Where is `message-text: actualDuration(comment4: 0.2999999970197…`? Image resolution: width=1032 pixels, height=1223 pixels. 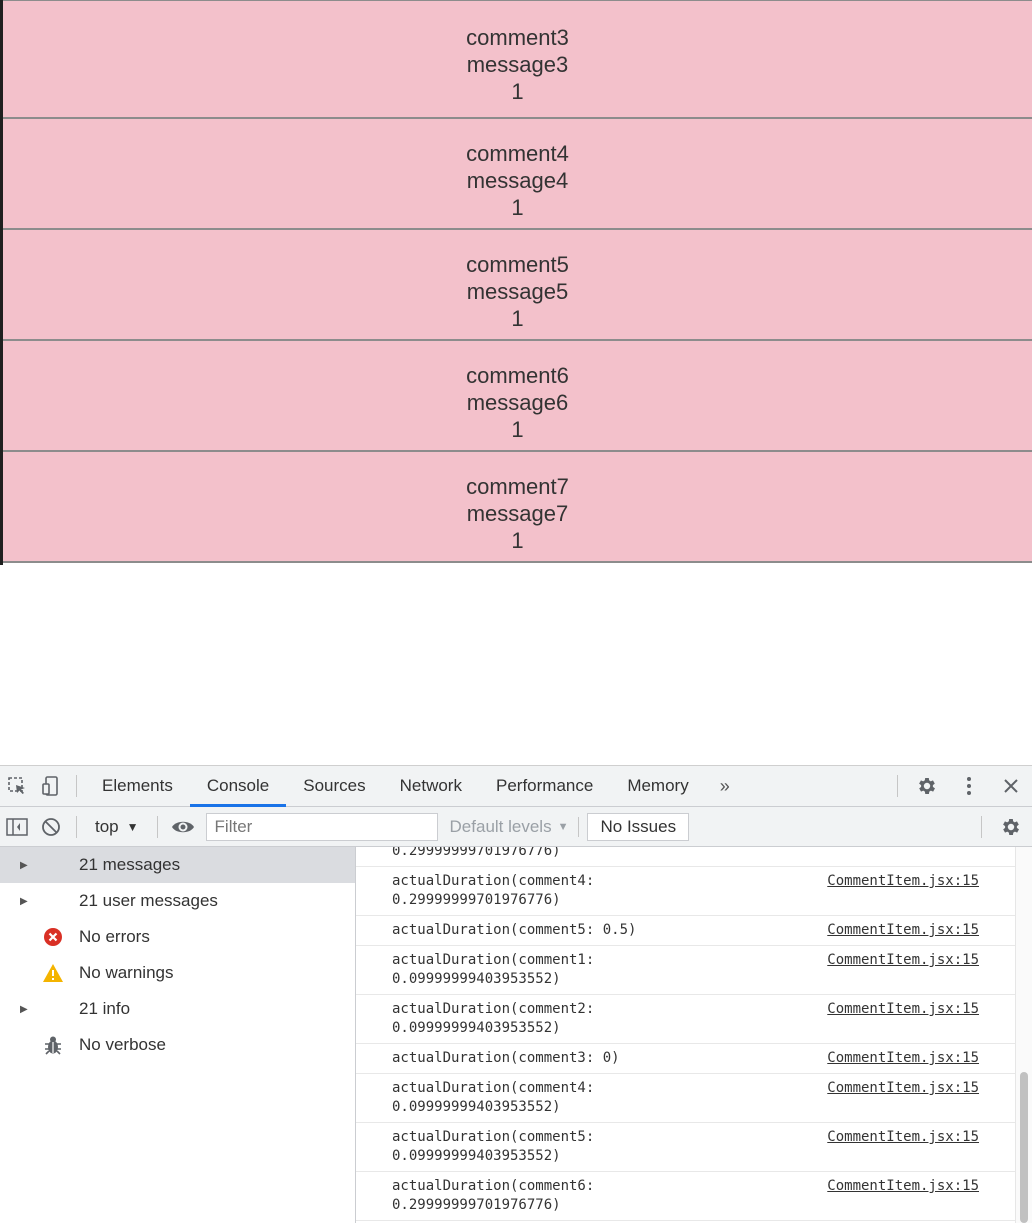
message-text: actualDuration(comment4: 0.2999999970197… is located at coordinates (493, 890).